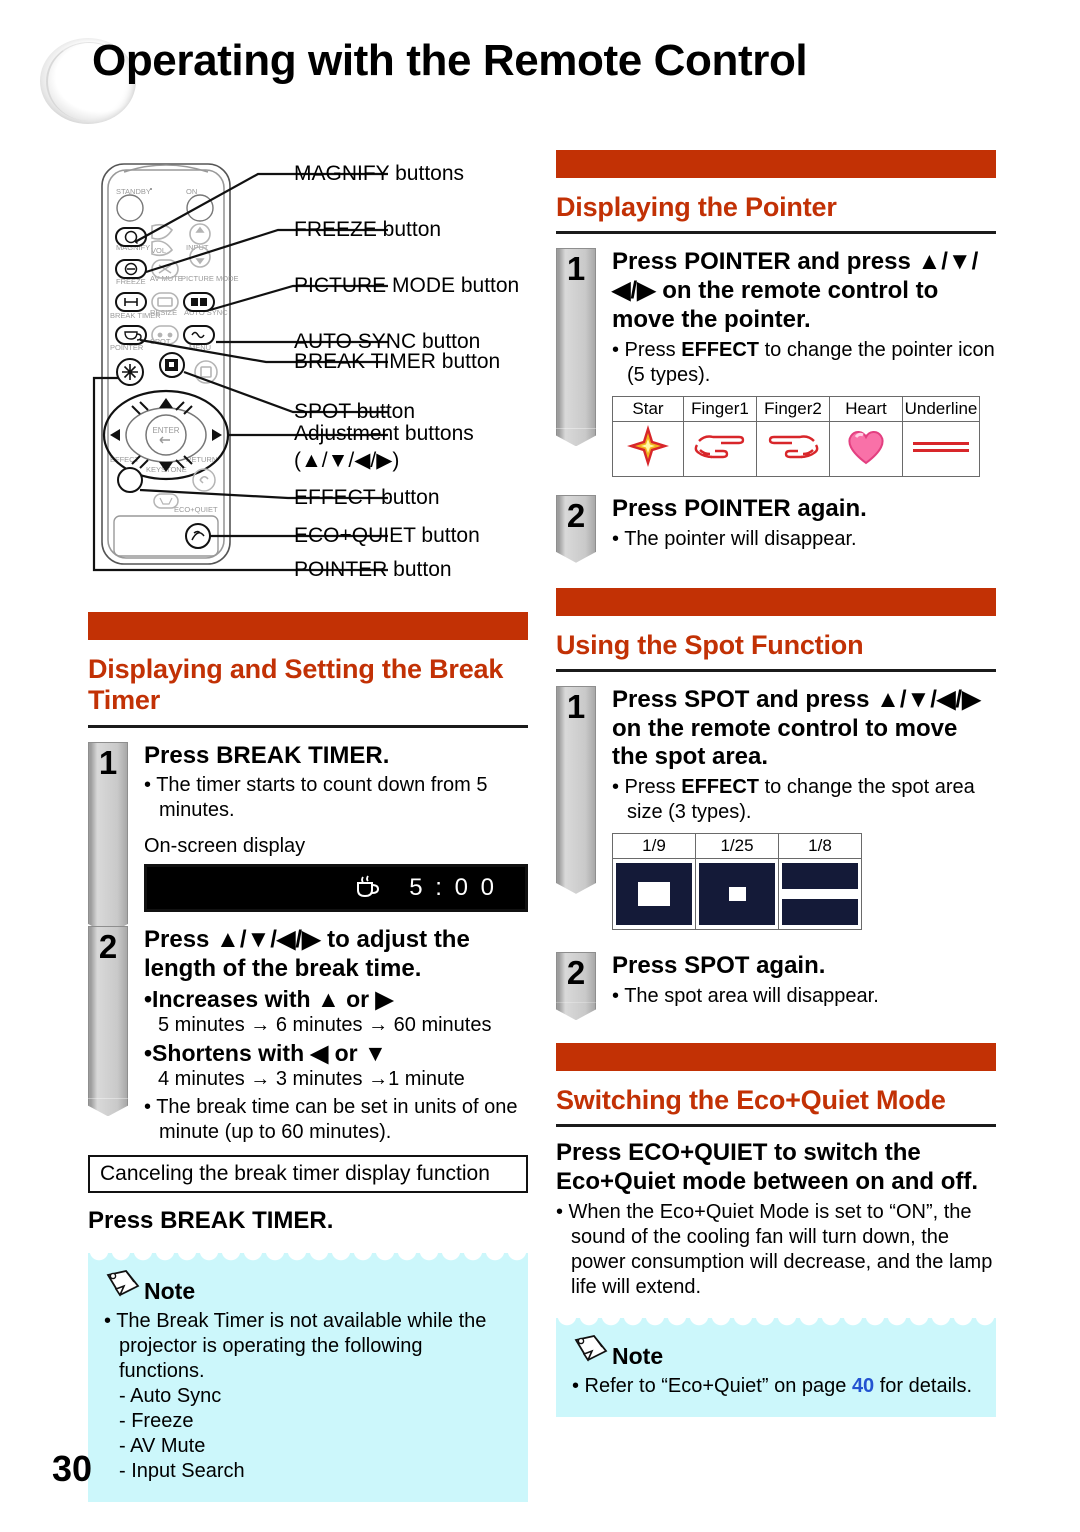  I want to click on page-reference: 40, so click(863, 1385).